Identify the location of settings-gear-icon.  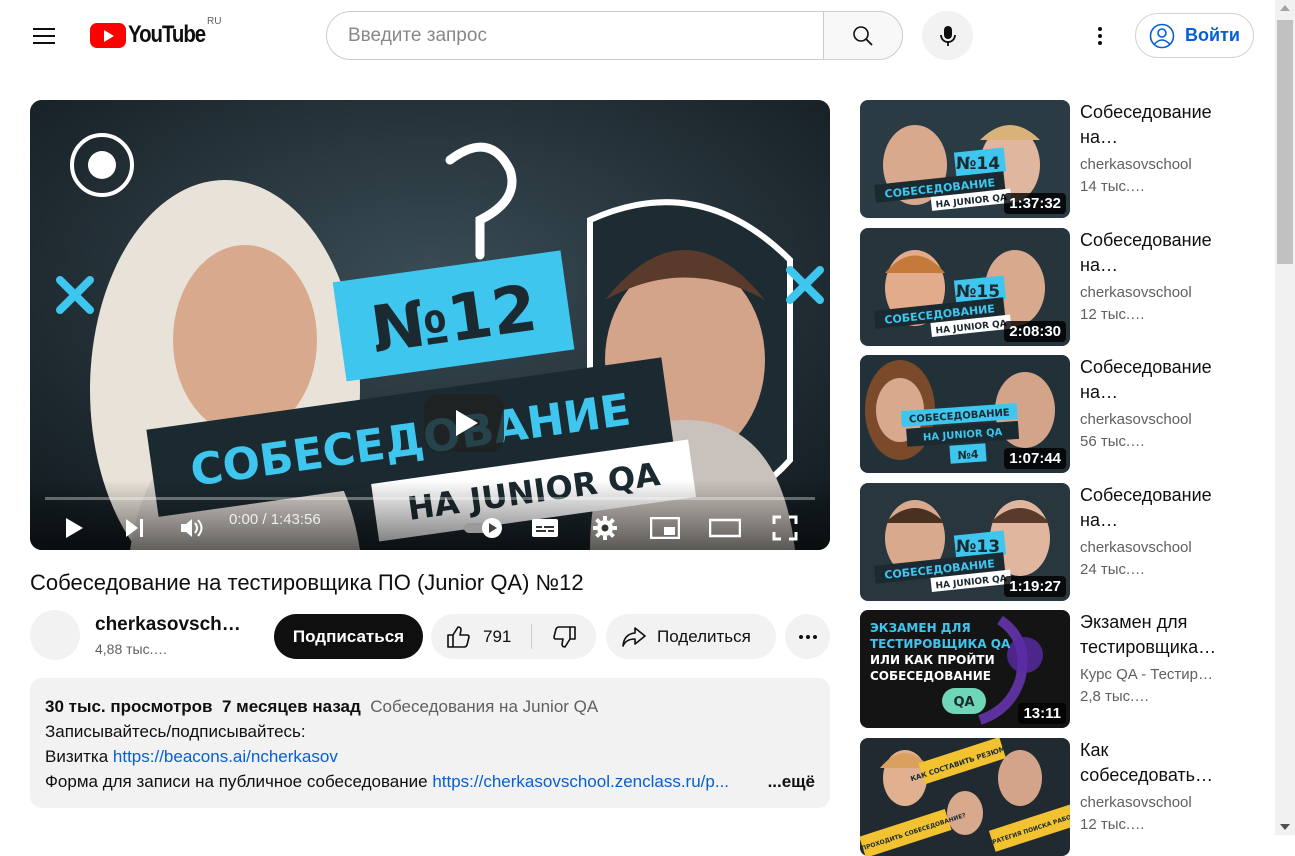
(605, 528).